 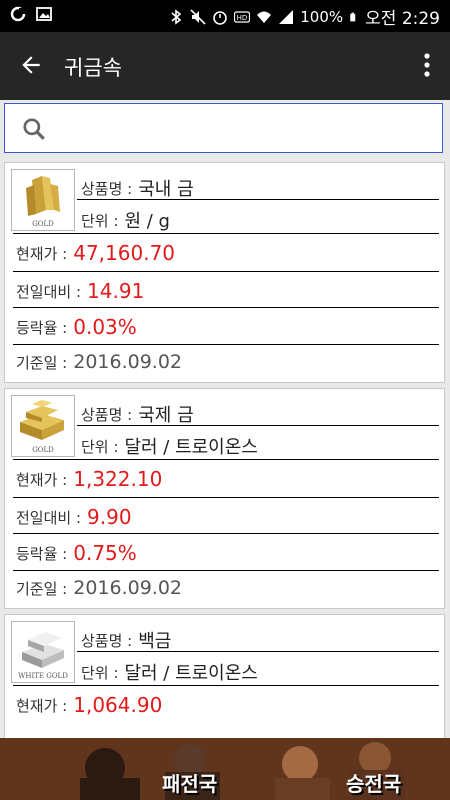 I want to click on item-name: 백금, so click(x=155, y=641).